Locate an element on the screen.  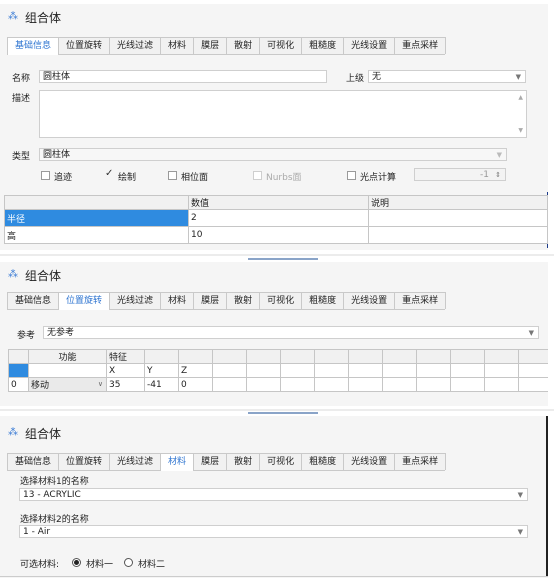
description-textarea: ▲ ▼ is located at coordinates (283, 114).